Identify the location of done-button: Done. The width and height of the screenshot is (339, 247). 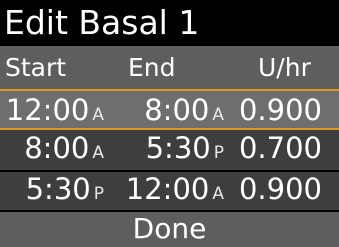
(169, 228).